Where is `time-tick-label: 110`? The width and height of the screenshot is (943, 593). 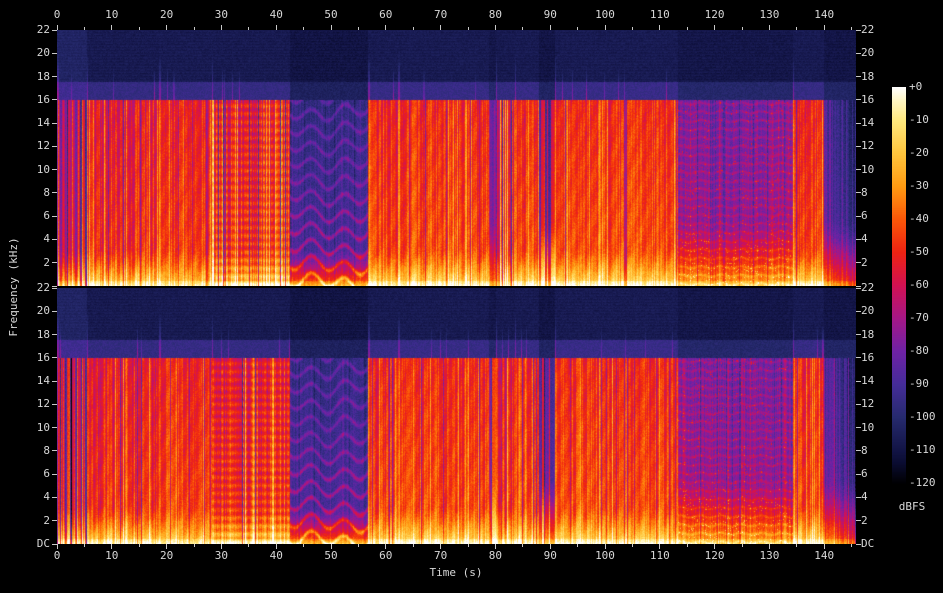 time-tick-label: 110 is located at coordinates (659, 555).